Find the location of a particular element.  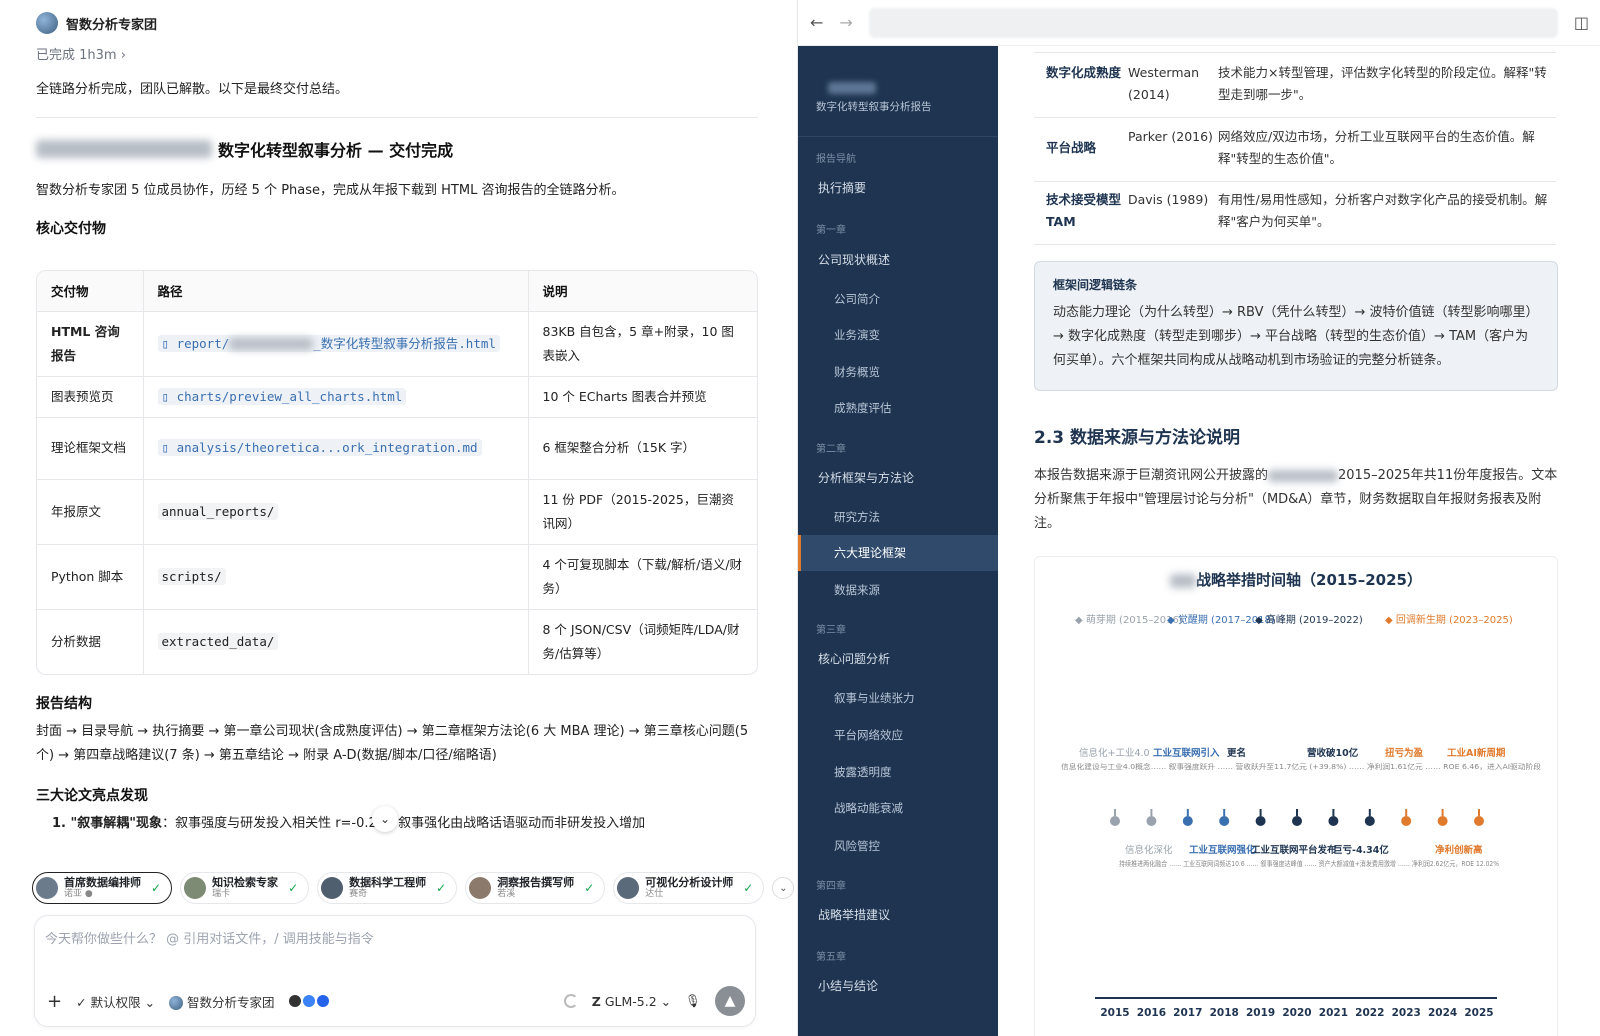

nav-item: 叙事与业绩张力 is located at coordinates (898, 698).